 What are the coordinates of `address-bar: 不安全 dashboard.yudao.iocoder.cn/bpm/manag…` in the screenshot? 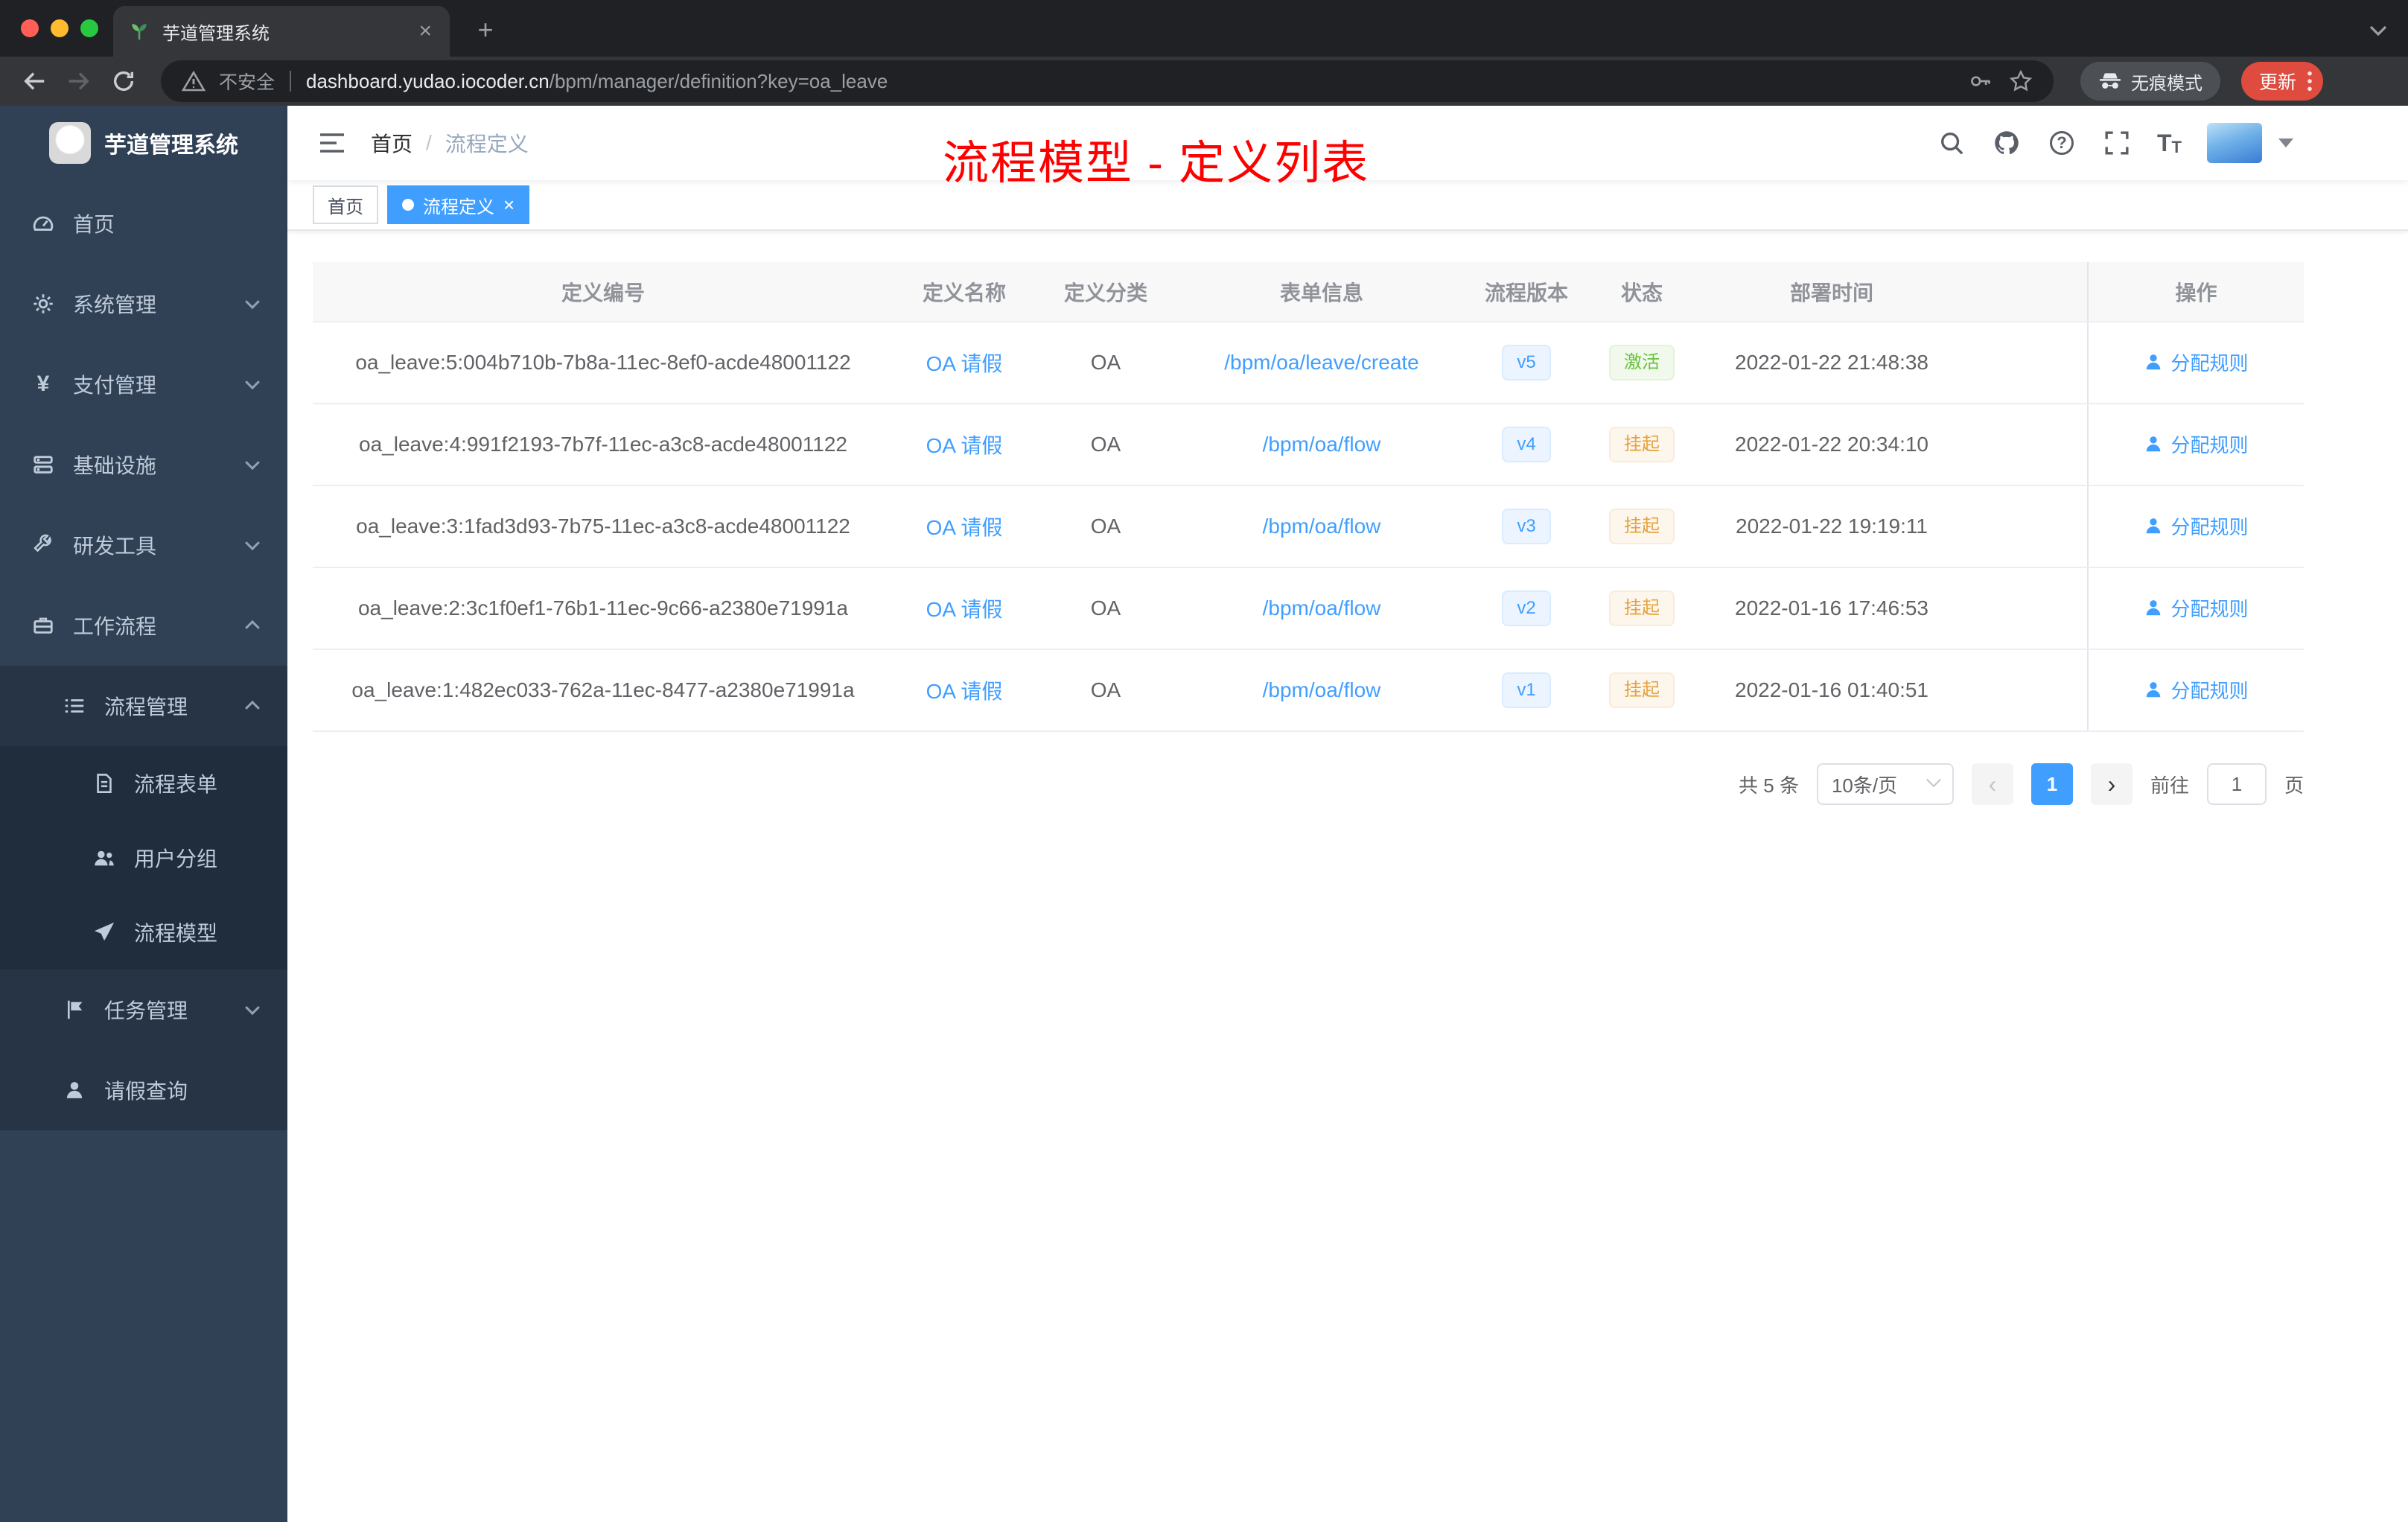 It's located at (1107, 81).